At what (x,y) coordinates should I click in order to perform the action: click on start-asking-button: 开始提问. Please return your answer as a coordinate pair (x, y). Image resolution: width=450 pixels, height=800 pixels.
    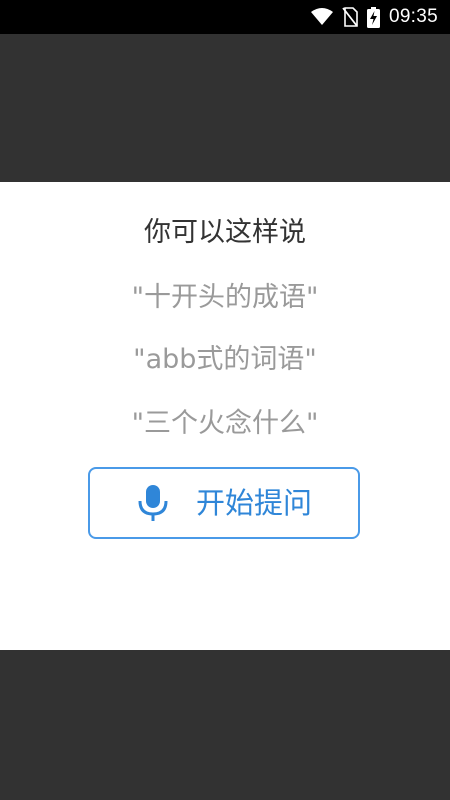
    Looking at the image, I should click on (224, 503).